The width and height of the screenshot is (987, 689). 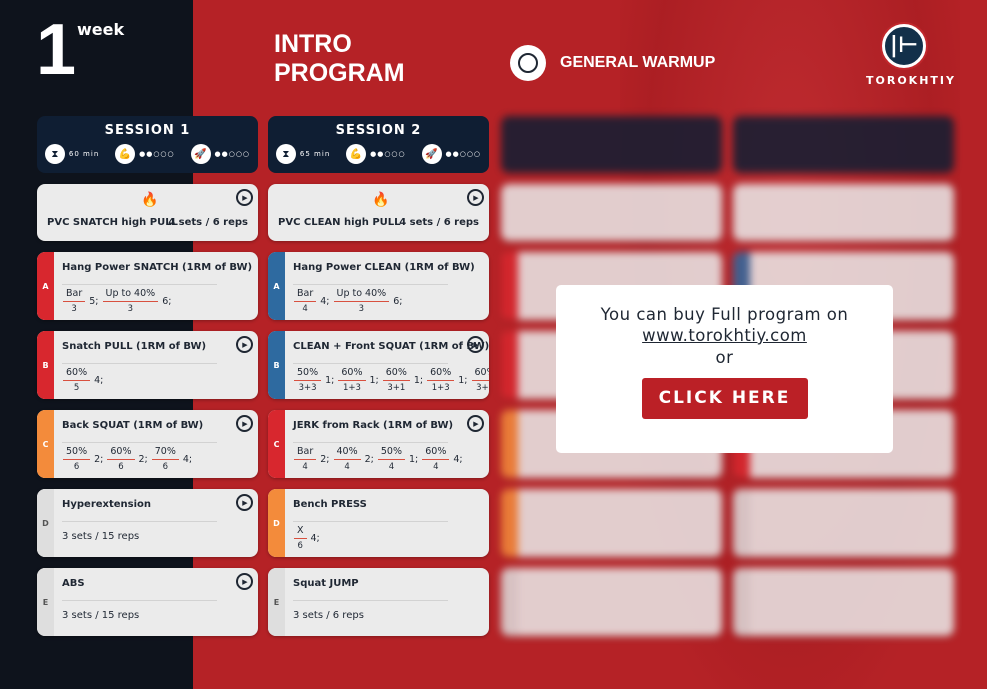 I want to click on program-title: INTRO PROGRAM, so click(x=339, y=59).